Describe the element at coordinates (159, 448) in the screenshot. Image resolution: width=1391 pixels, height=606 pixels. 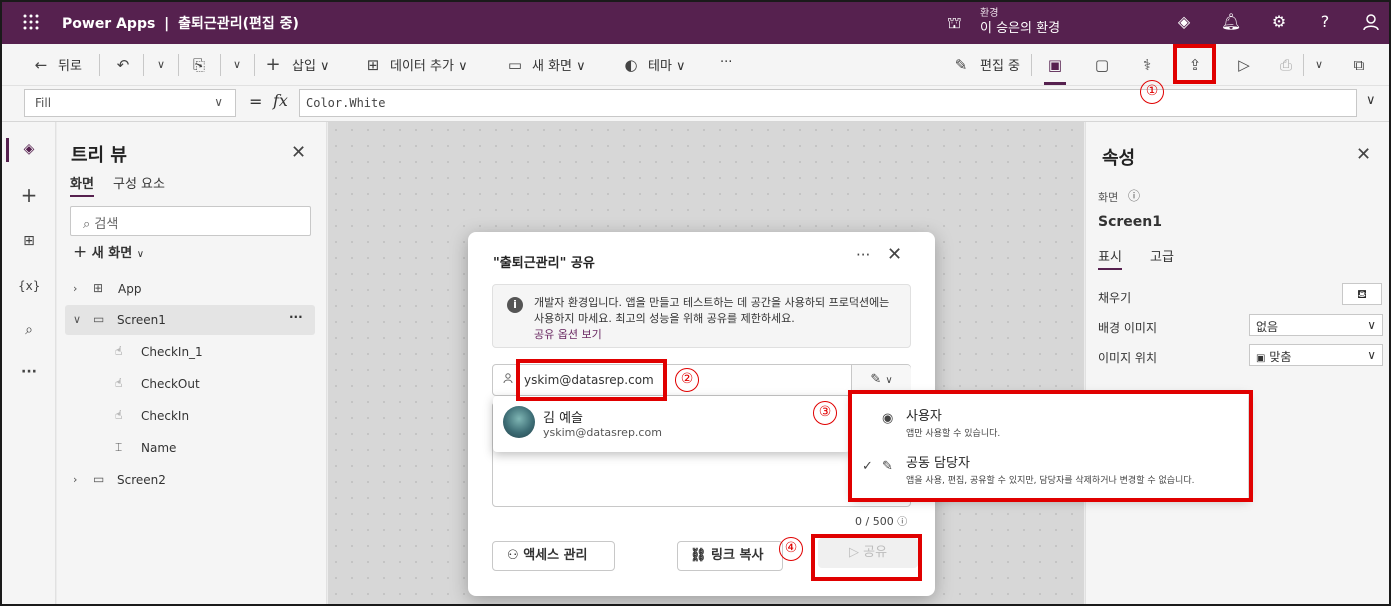
I see `tree-item-label: Name` at that location.